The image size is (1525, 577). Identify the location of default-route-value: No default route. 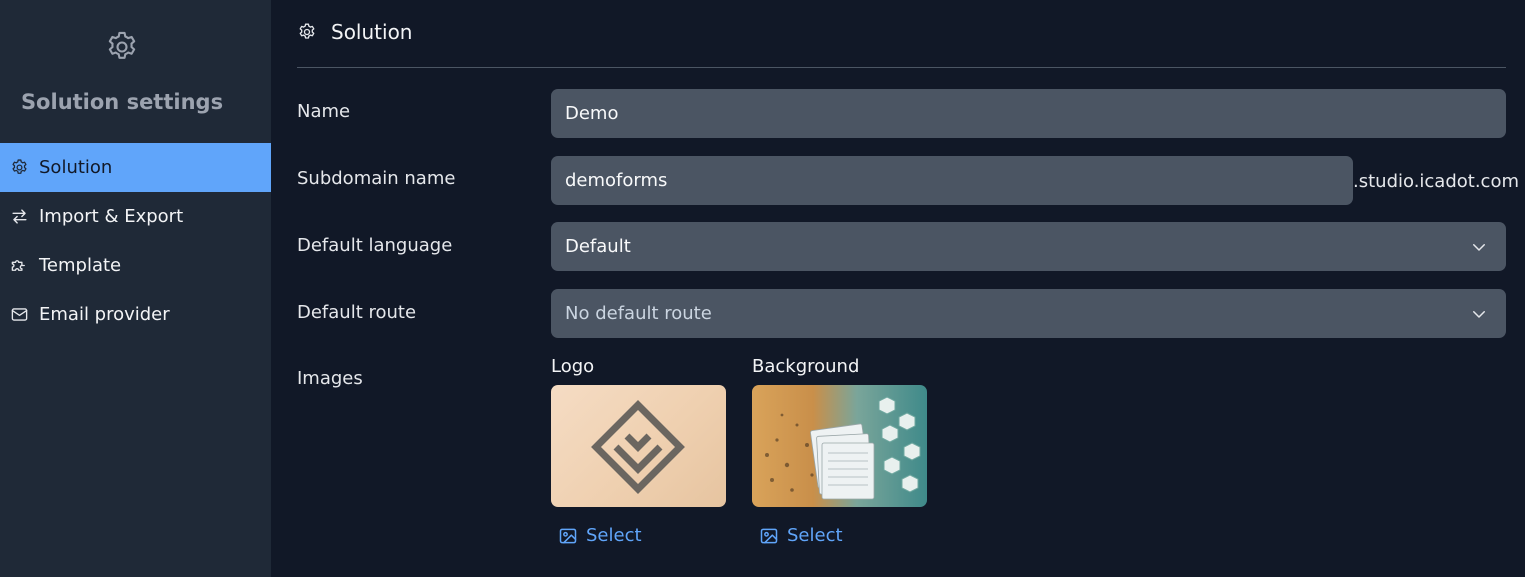
(638, 313).